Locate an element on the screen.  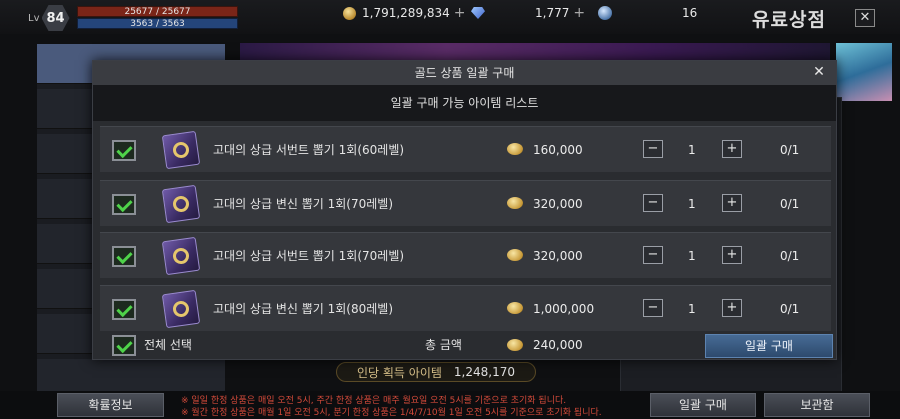
gain-bar: 인당 획득 아이템 1,248,170 is located at coordinates (436, 372).